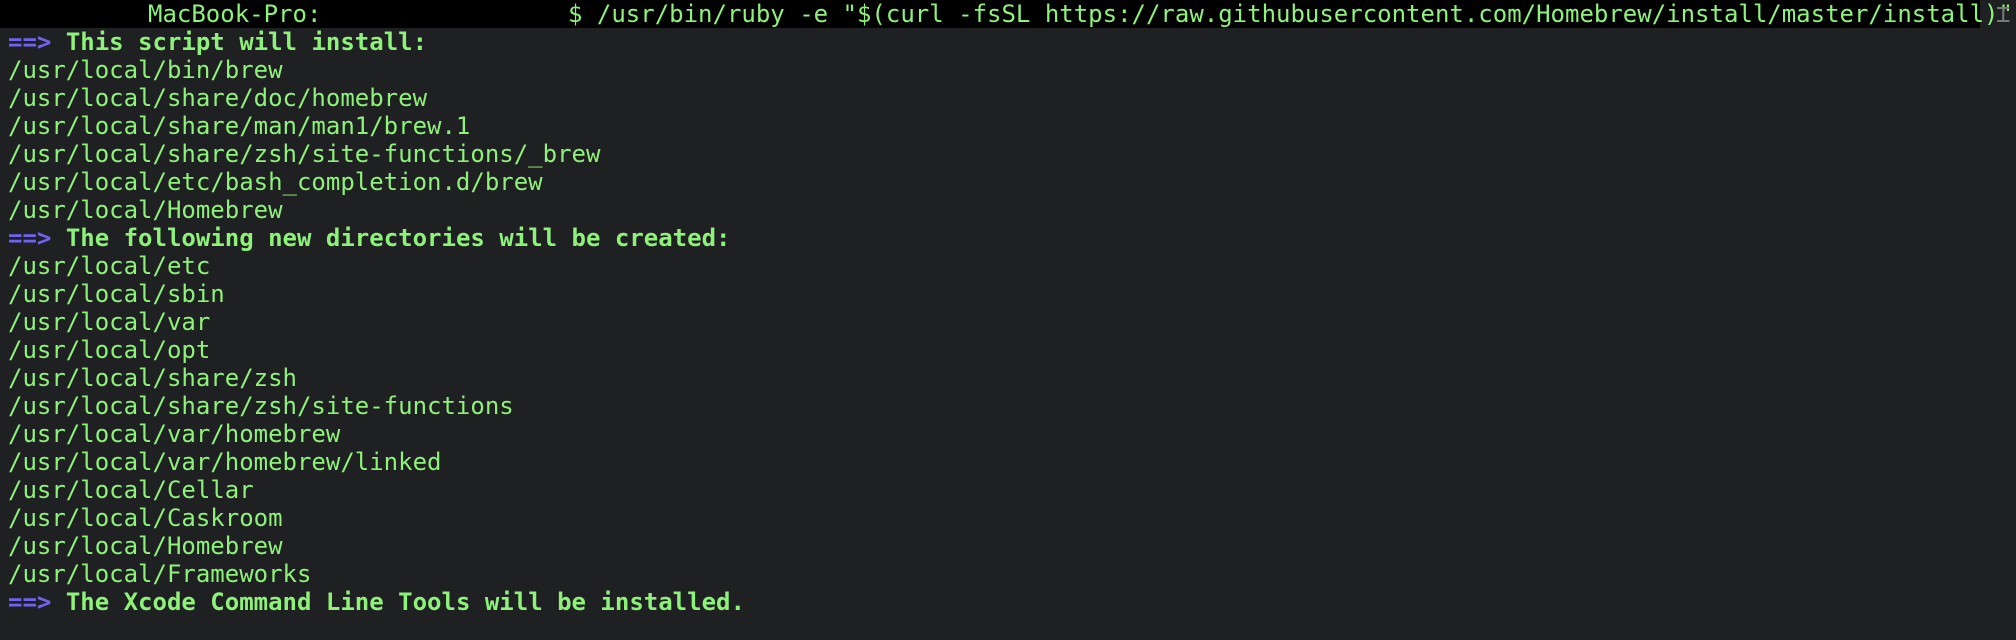  I want to click on path-line: /usr/local/var, so click(109, 322).